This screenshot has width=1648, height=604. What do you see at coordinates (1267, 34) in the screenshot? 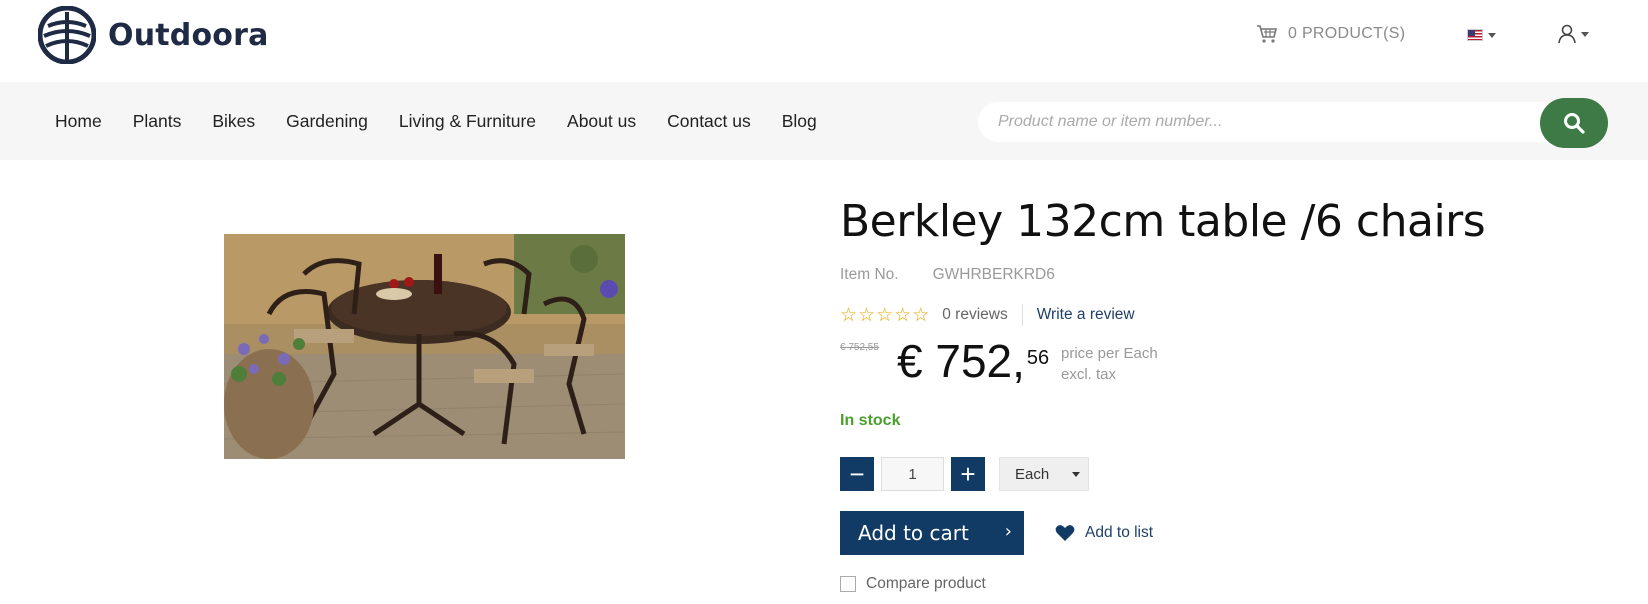
I see `shopping-cart-icon` at bounding box center [1267, 34].